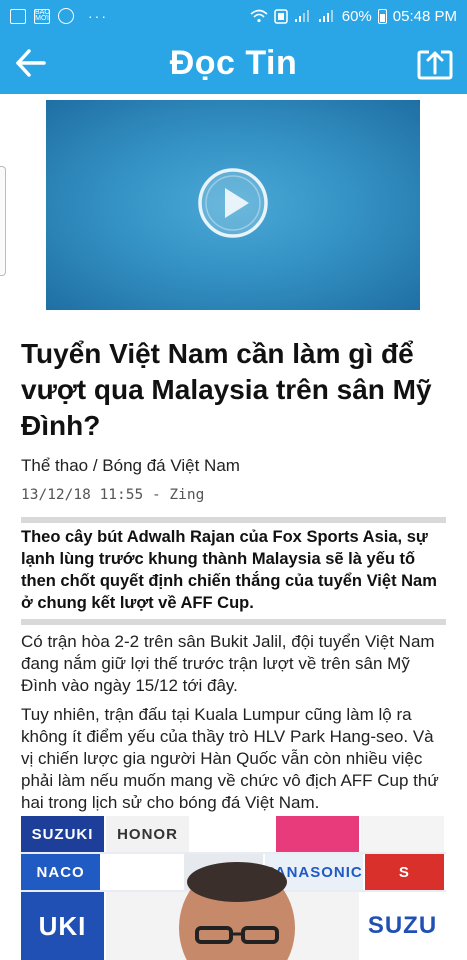 The width and height of the screenshot is (467, 960). What do you see at coordinates (237, 911) in the screenshot?
I see `person-silhouette` at bounding box center [237, 911].